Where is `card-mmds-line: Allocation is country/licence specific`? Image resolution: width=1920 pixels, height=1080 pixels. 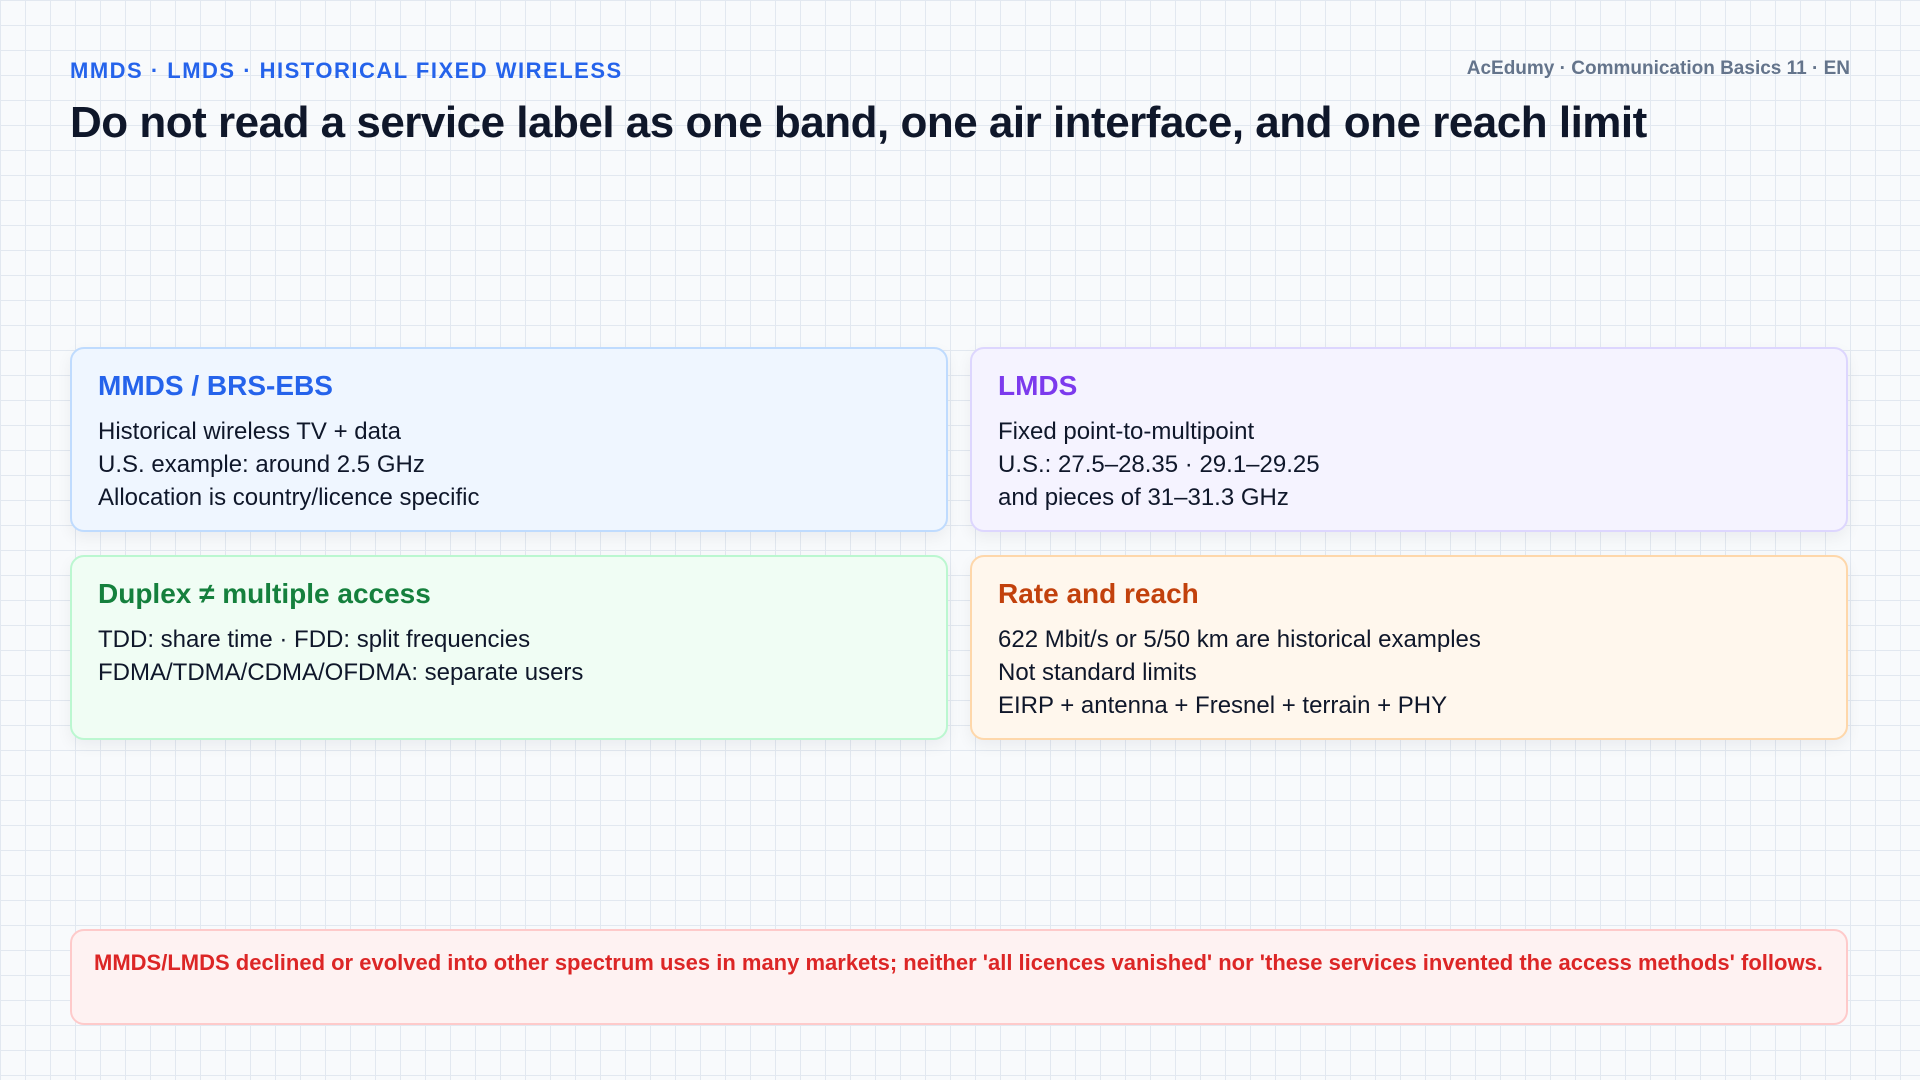 card-mmds-line: Allocation is country/licence specific is located at coordinates (289, 497).